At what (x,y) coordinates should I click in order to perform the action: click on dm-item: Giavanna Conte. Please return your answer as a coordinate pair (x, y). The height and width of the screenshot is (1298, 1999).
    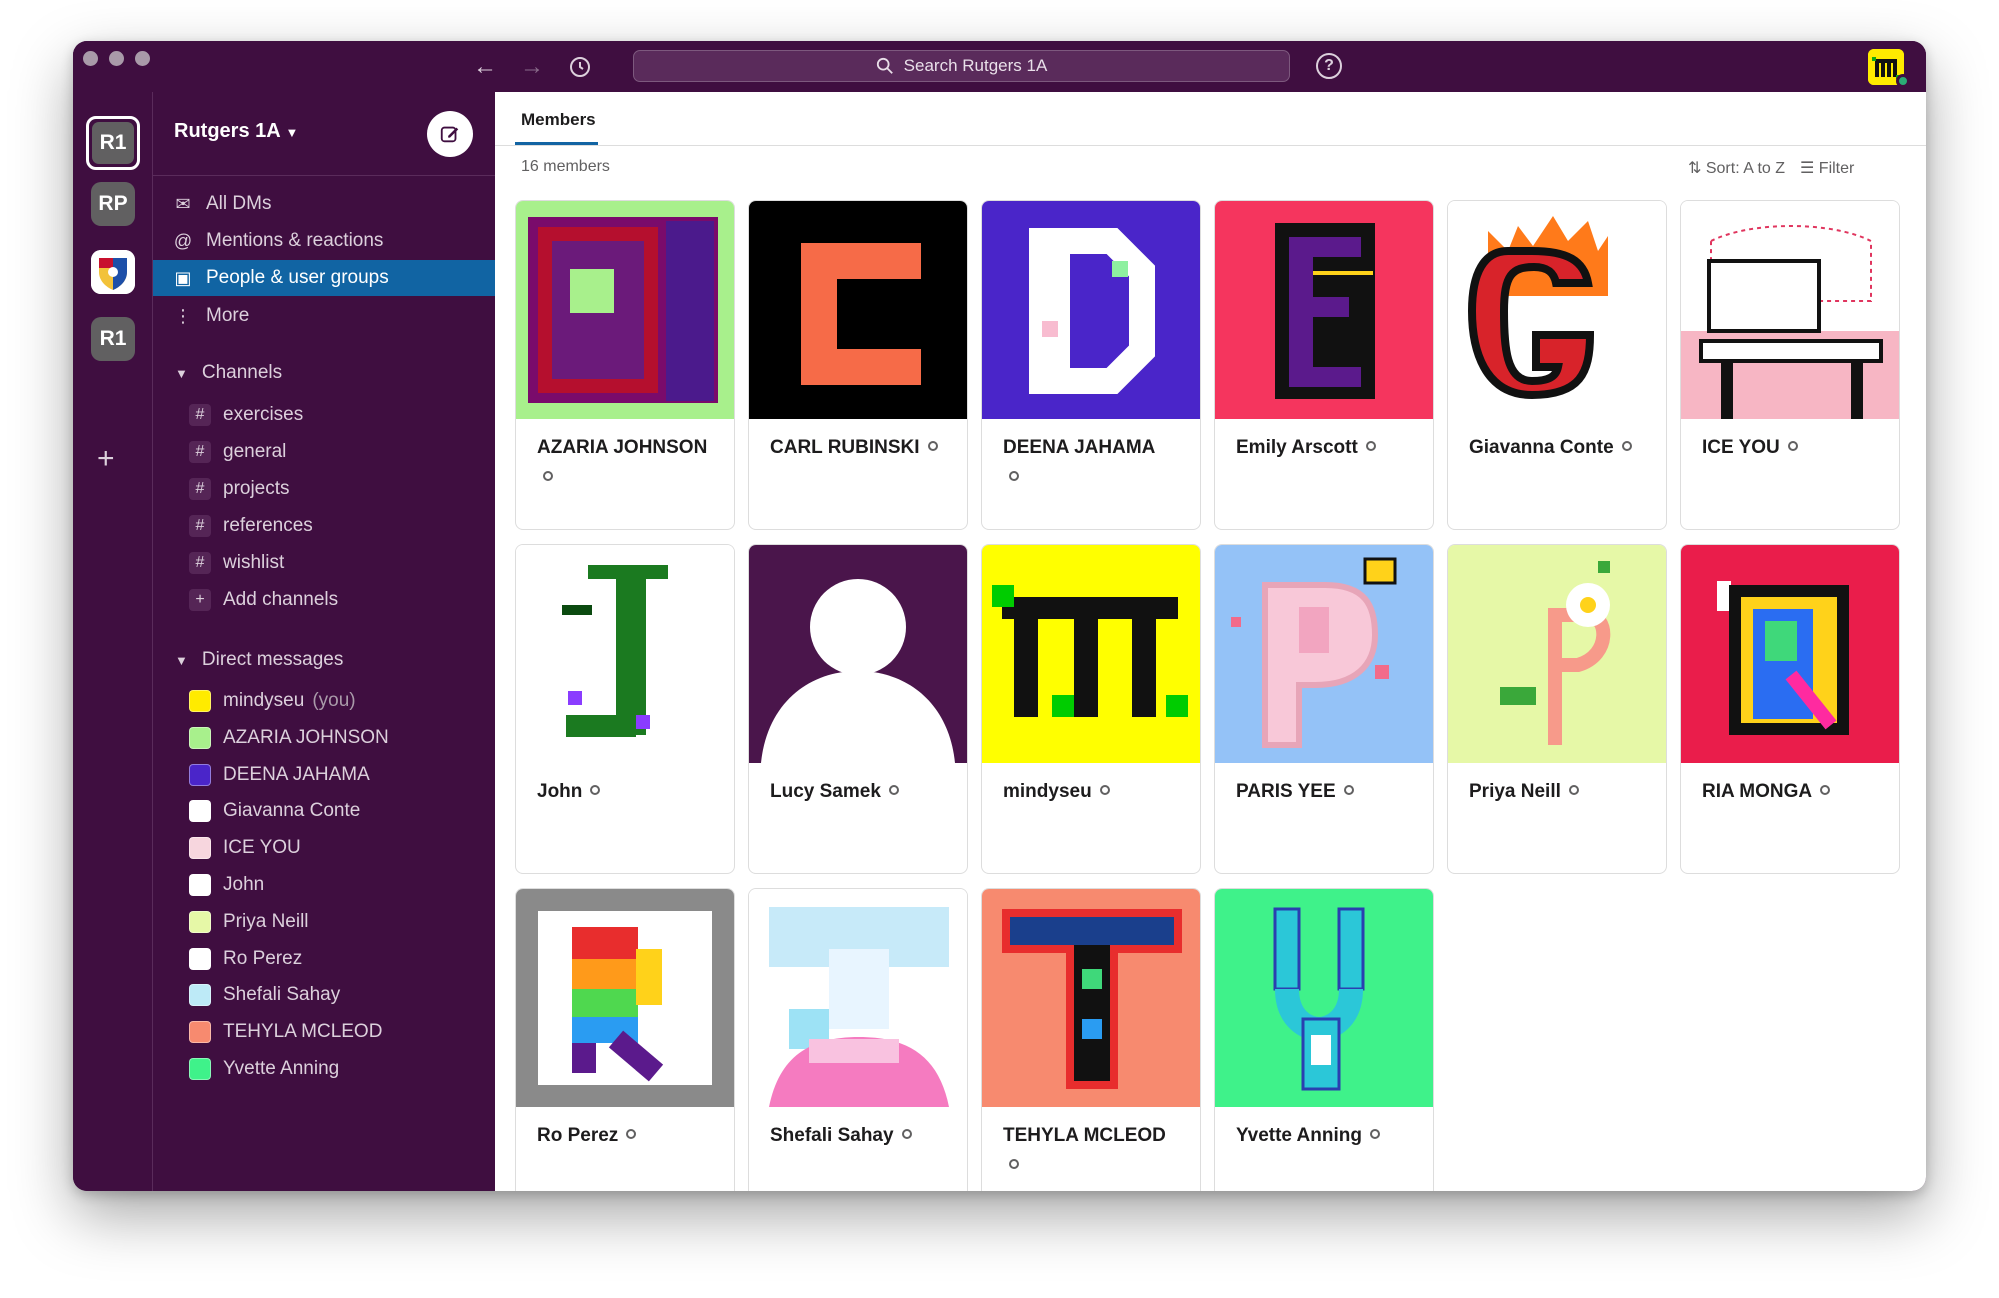
    Looking at the image, I should click on (274, 811).